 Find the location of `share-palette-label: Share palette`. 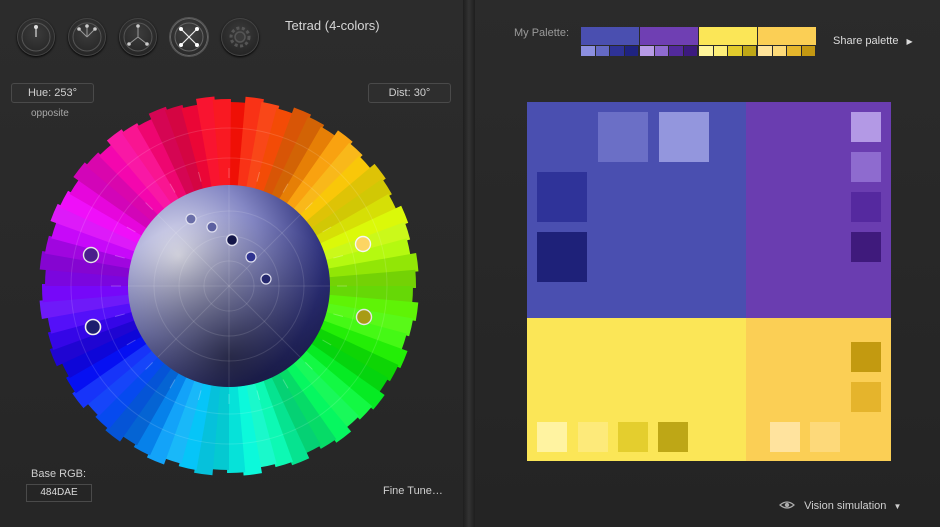

share-palette-label: Share palette is located at coordinates (866, 41).